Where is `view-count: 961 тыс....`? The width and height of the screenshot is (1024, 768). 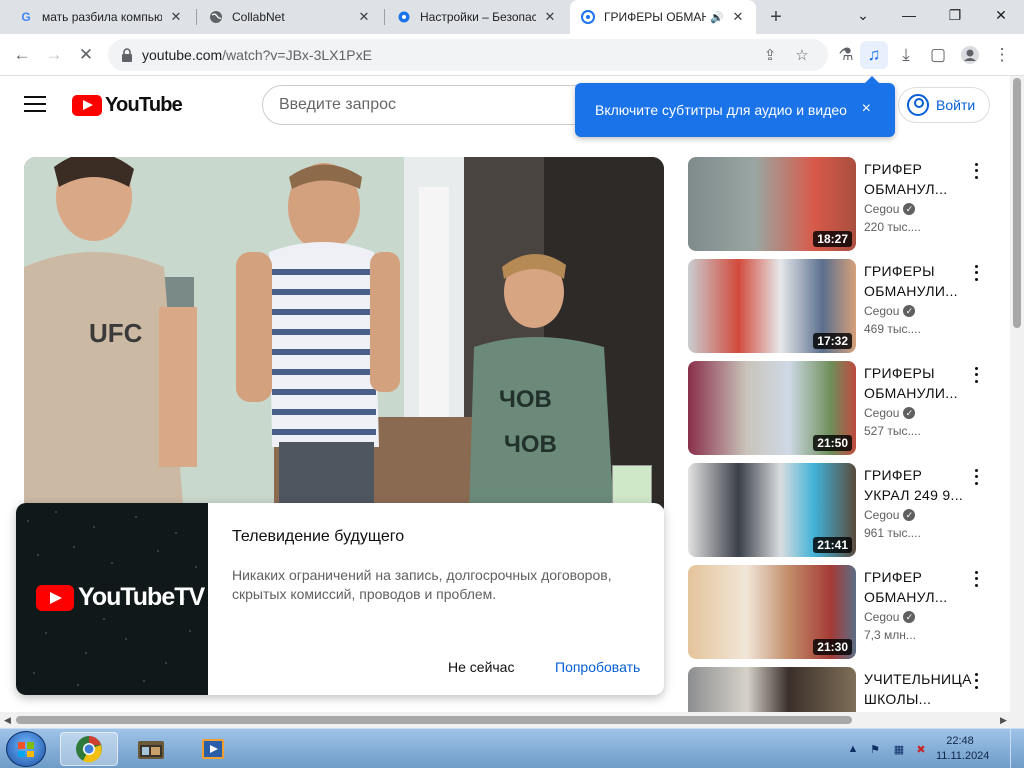 view-count: 961 тыс.... is located at coordinates (892, 533).